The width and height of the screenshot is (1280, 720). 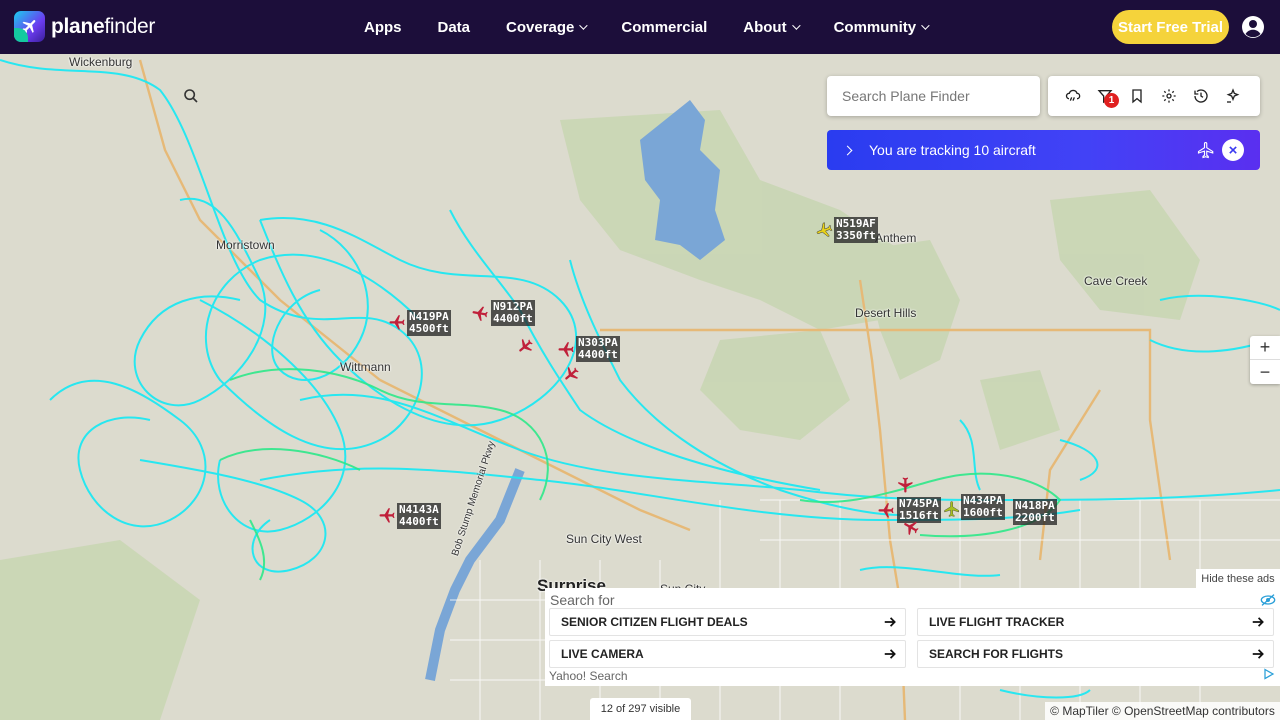 What do you see at coordinates (419, 516) in the screenshot?
I see `aircraft-label: N4143A 4400ft` at bounding box center [419, 516].